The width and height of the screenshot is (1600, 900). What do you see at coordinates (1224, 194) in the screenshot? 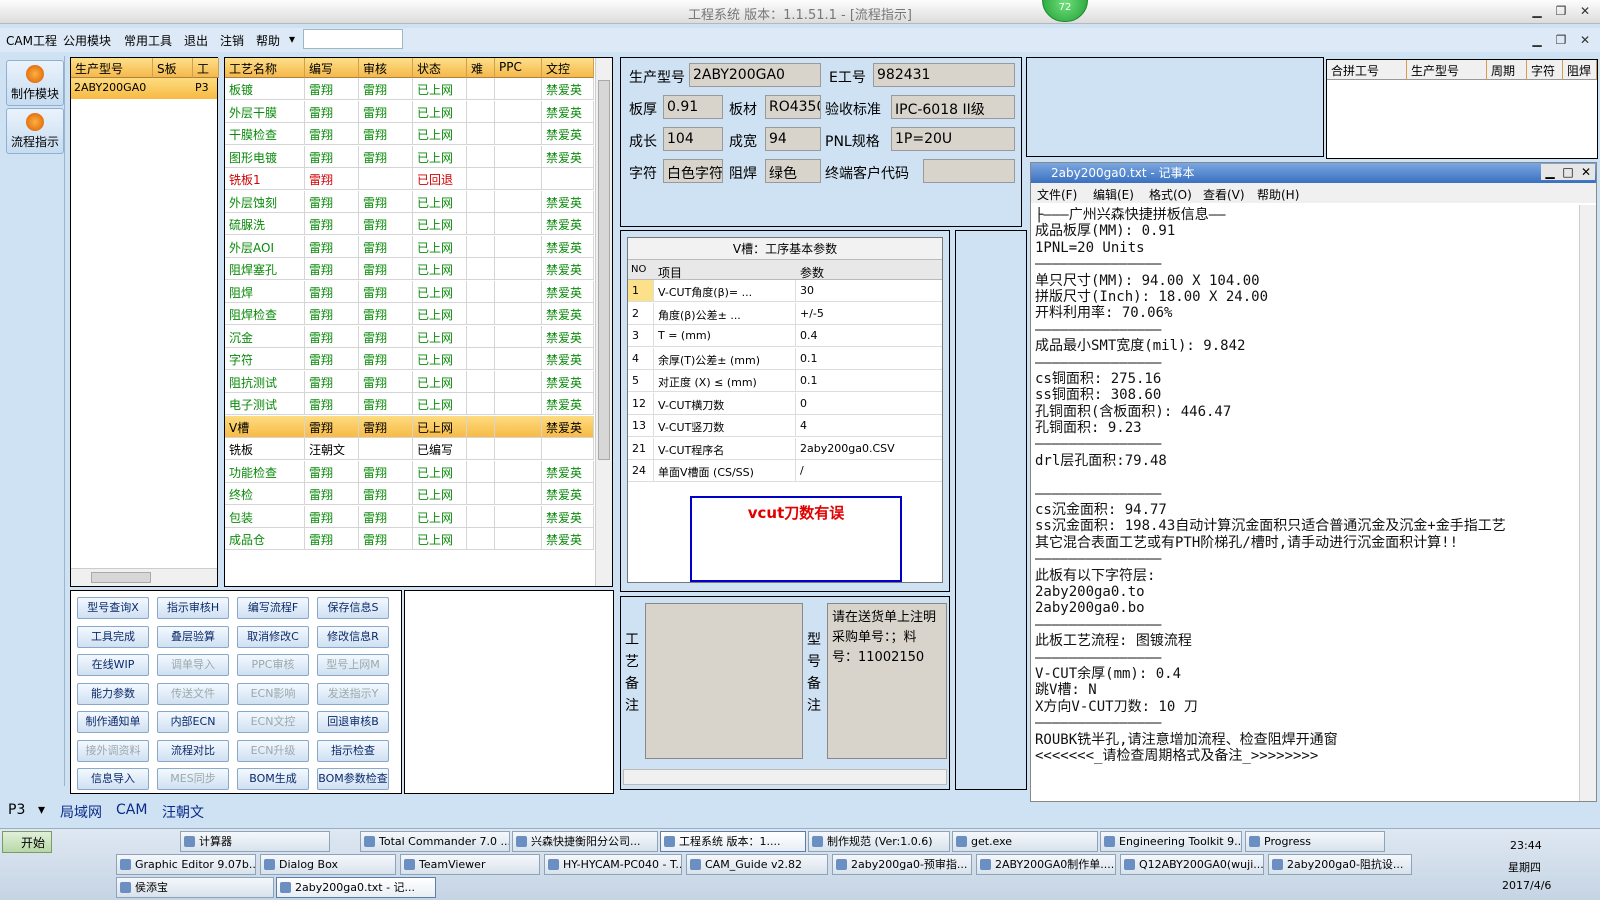
I see `notepad-menu-view: 查看(V)` at bounding box center [1224, 194].